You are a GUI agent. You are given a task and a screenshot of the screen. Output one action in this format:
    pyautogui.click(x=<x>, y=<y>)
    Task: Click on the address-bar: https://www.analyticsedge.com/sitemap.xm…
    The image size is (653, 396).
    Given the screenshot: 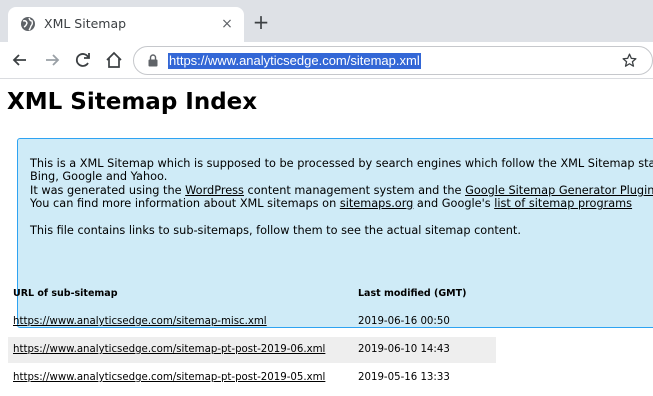 What is the action you would take?
    pyautogui.click(x=393, y=60)
    